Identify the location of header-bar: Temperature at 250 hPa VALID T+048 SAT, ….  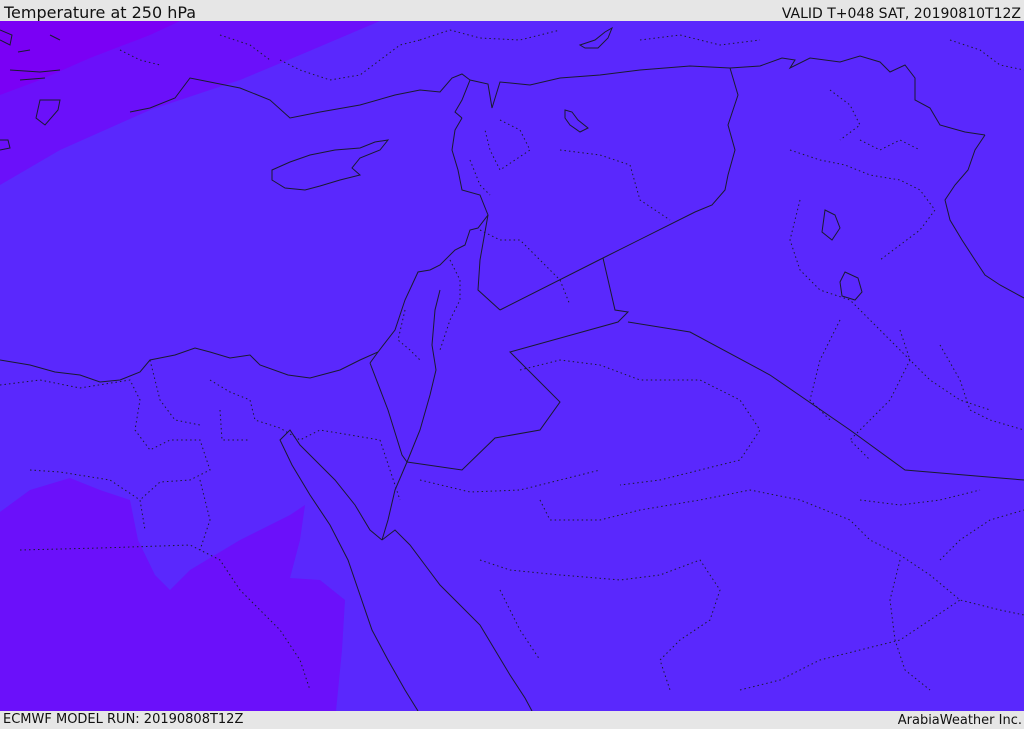
(512, 11).